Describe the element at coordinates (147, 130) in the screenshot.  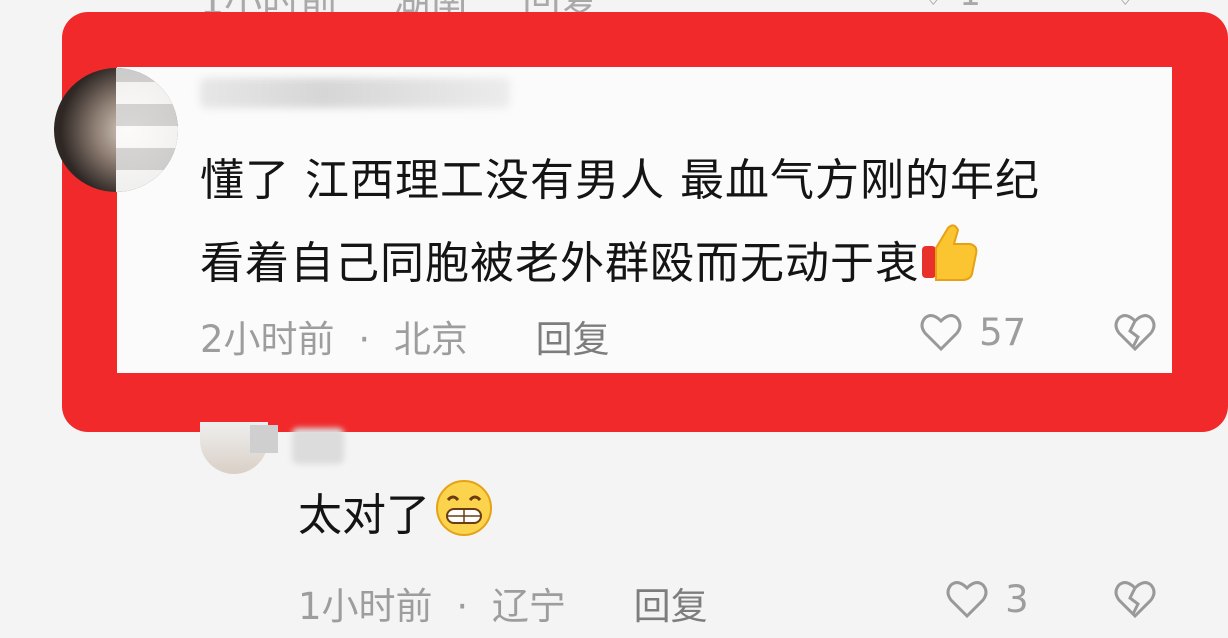
I see `avatar-mosaic` at that location.